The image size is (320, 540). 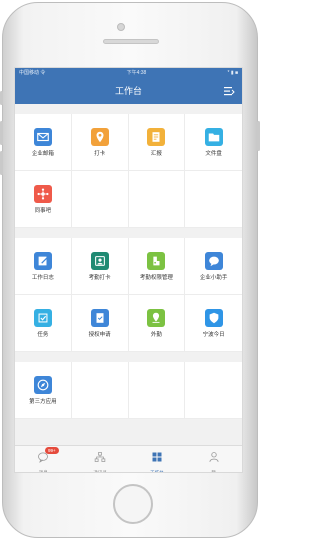 What do you see at coordinates (42, 318) in the screenshot?
I see `task-icon` at bounding box center [42, 318].